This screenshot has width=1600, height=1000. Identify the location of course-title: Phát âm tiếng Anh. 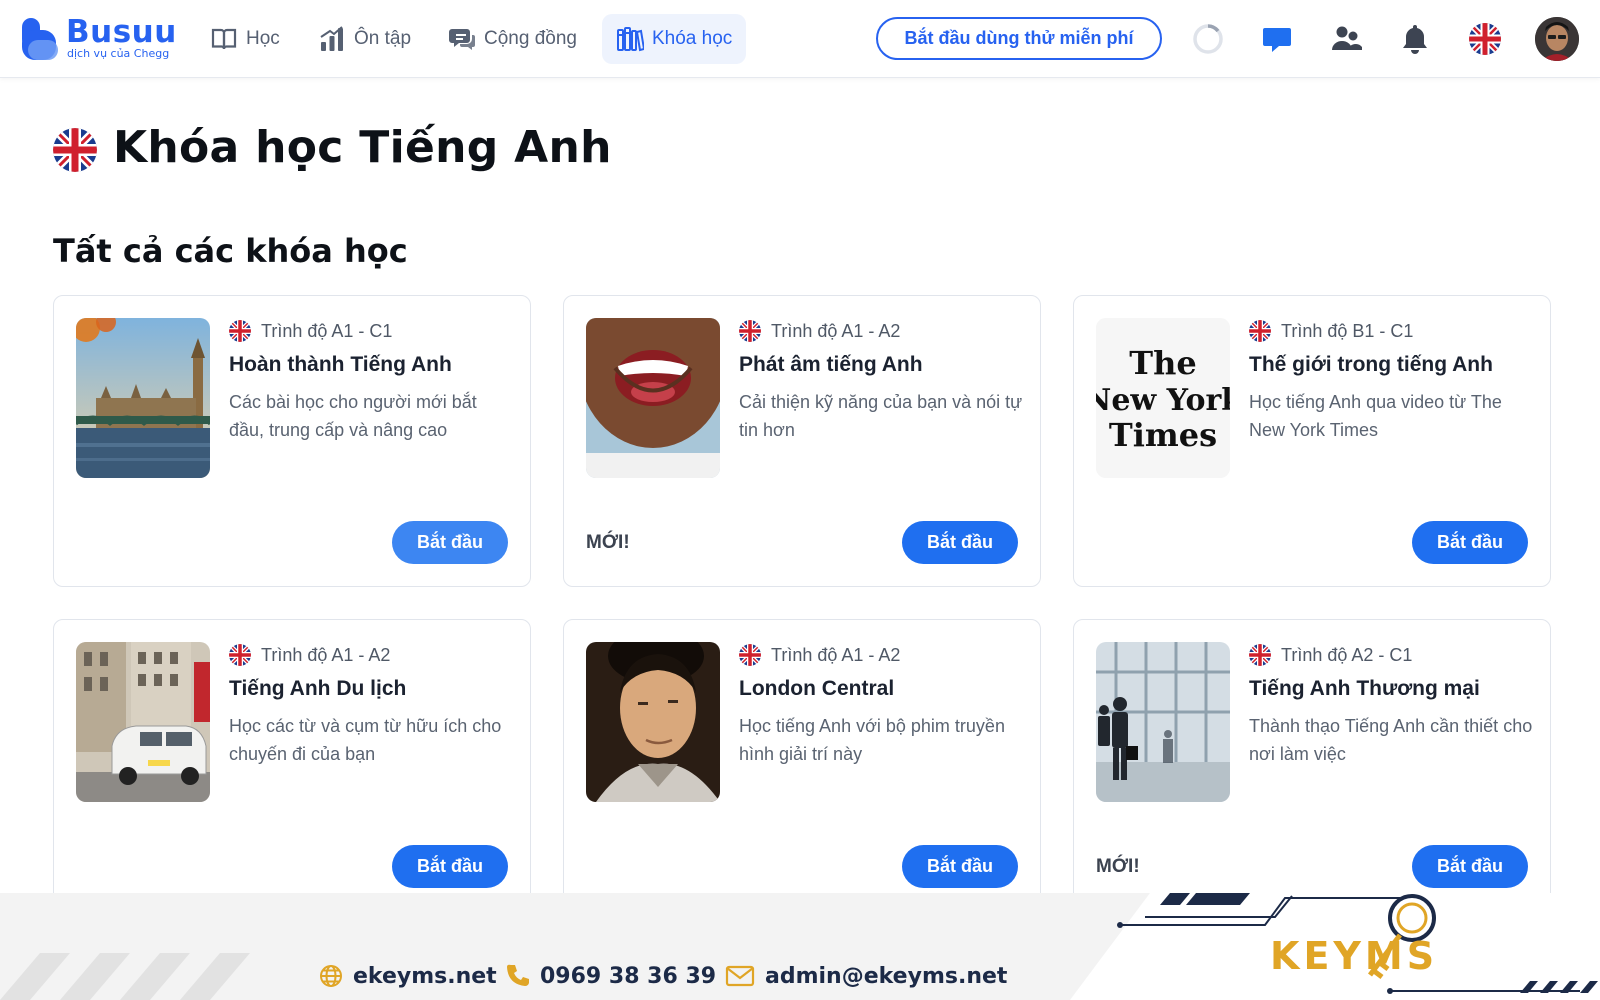
(831, 364).